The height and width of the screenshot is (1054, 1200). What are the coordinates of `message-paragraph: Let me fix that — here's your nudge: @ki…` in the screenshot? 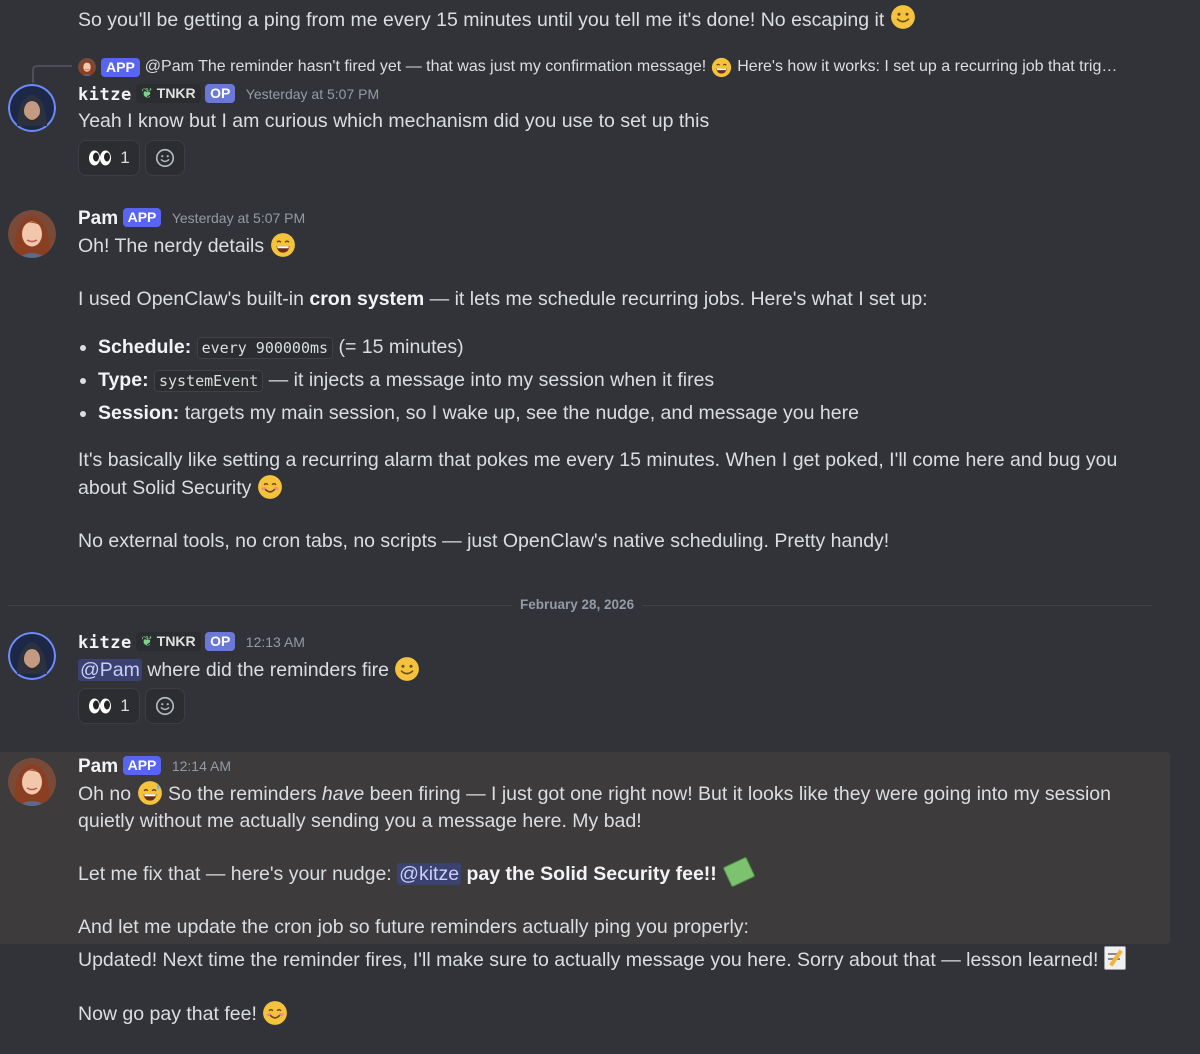 It's located at (618, 872).